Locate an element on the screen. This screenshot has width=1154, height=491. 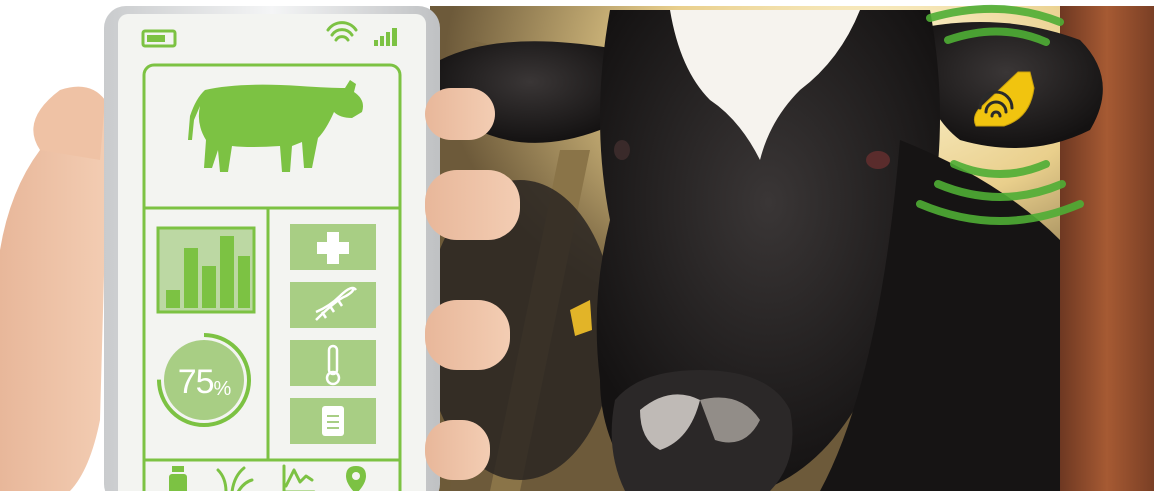
progress-unit: % is located at coordinates (222, 389).